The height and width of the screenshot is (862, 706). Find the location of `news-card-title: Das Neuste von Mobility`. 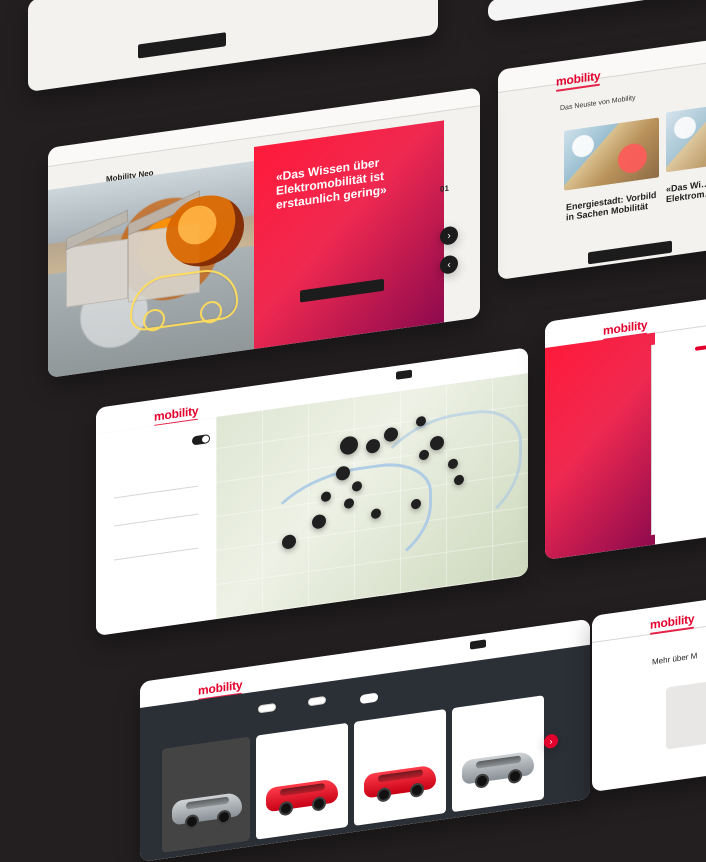

news-card-title: Das Neuste von Mobility is located at coordinates (598, 103).